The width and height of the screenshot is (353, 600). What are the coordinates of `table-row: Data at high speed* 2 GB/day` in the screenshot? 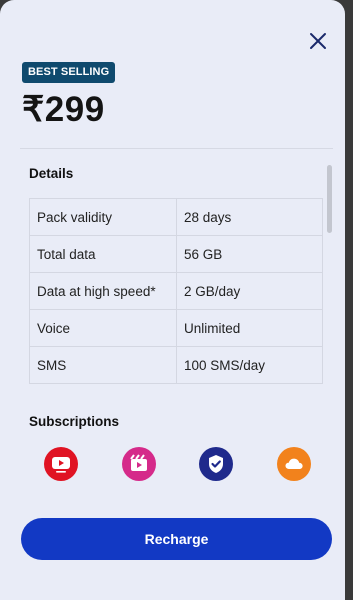 It's located at (176, 291).